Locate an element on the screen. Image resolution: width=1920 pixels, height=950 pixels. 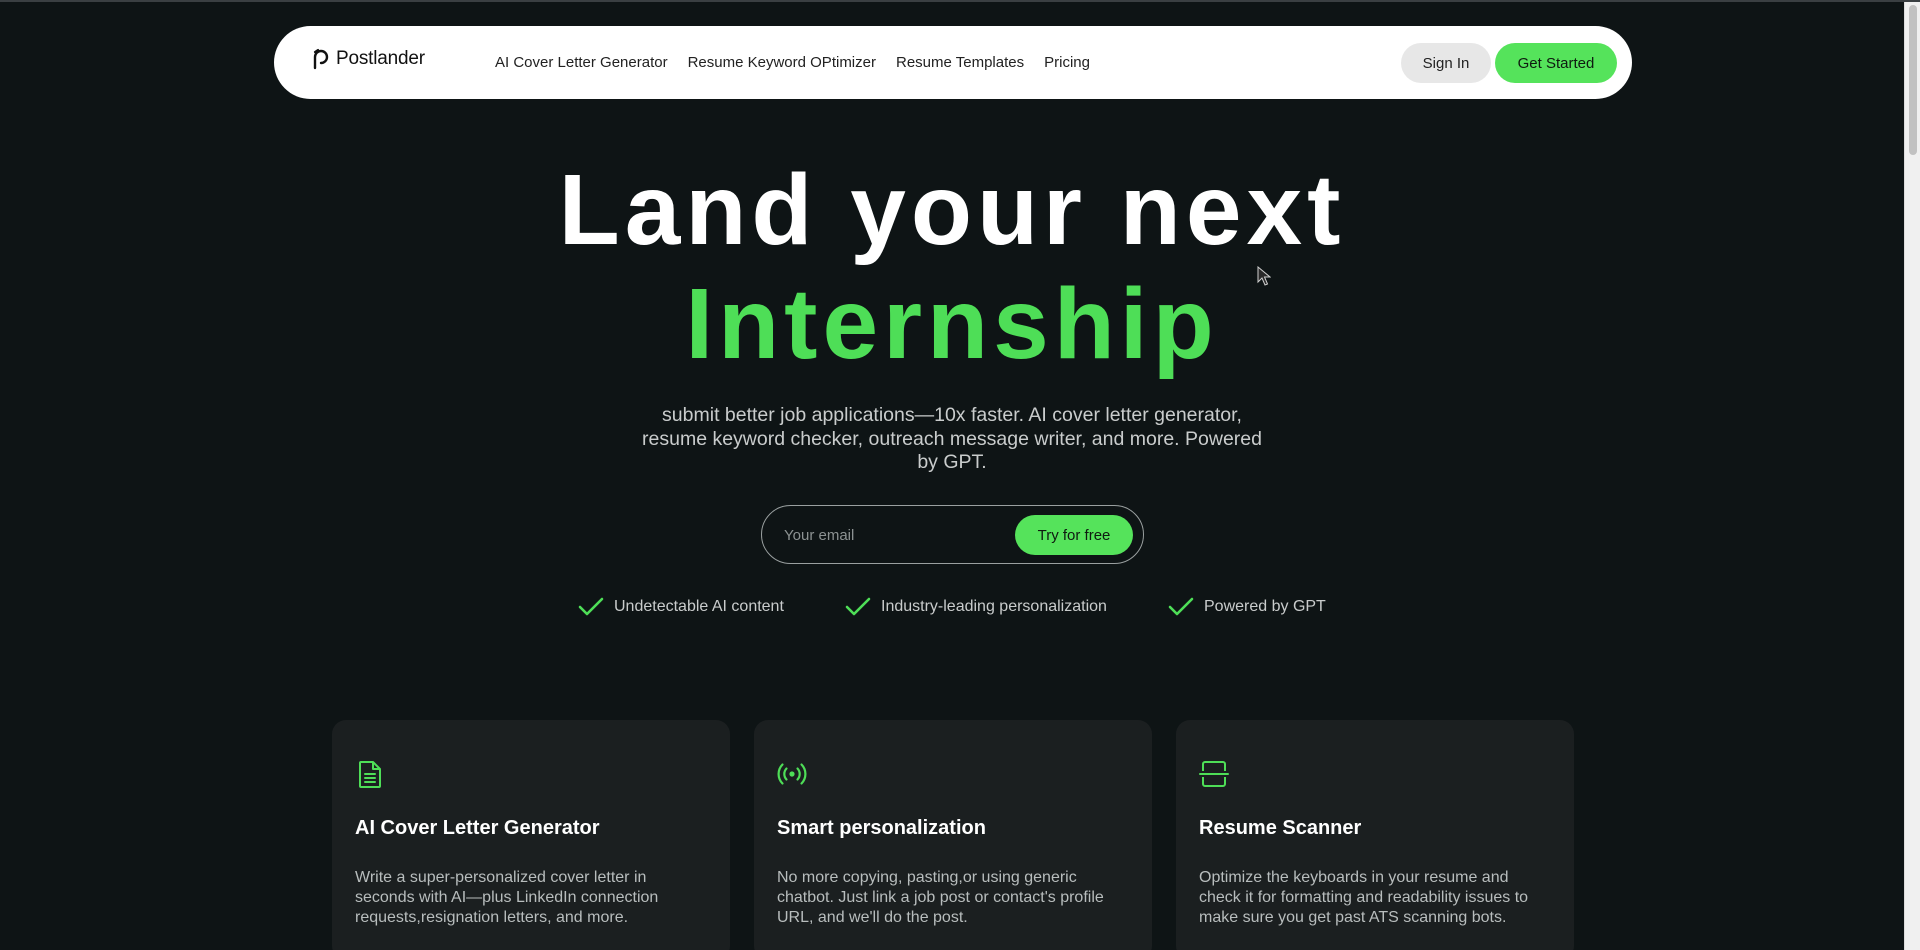
feature-item: Undetectable AI content is located at coordinates (681, 607).